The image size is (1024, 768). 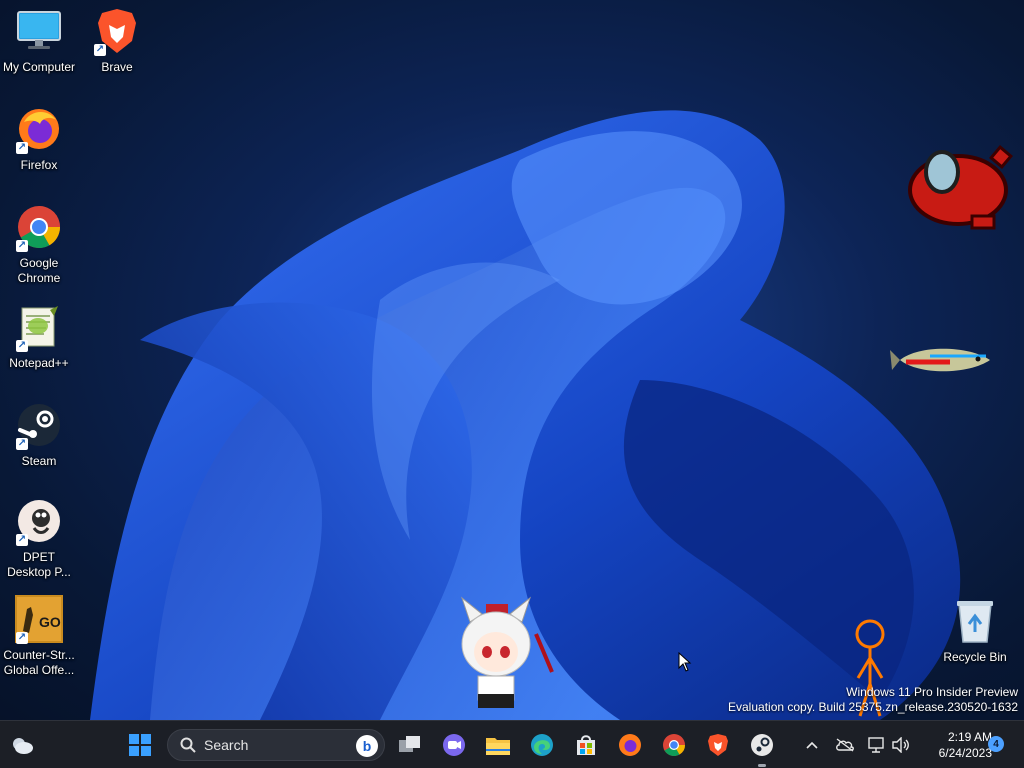 What do you see at coordinates (877, 745) in the screenshot?
I see `network-icon` at bounding box center [877, 745].